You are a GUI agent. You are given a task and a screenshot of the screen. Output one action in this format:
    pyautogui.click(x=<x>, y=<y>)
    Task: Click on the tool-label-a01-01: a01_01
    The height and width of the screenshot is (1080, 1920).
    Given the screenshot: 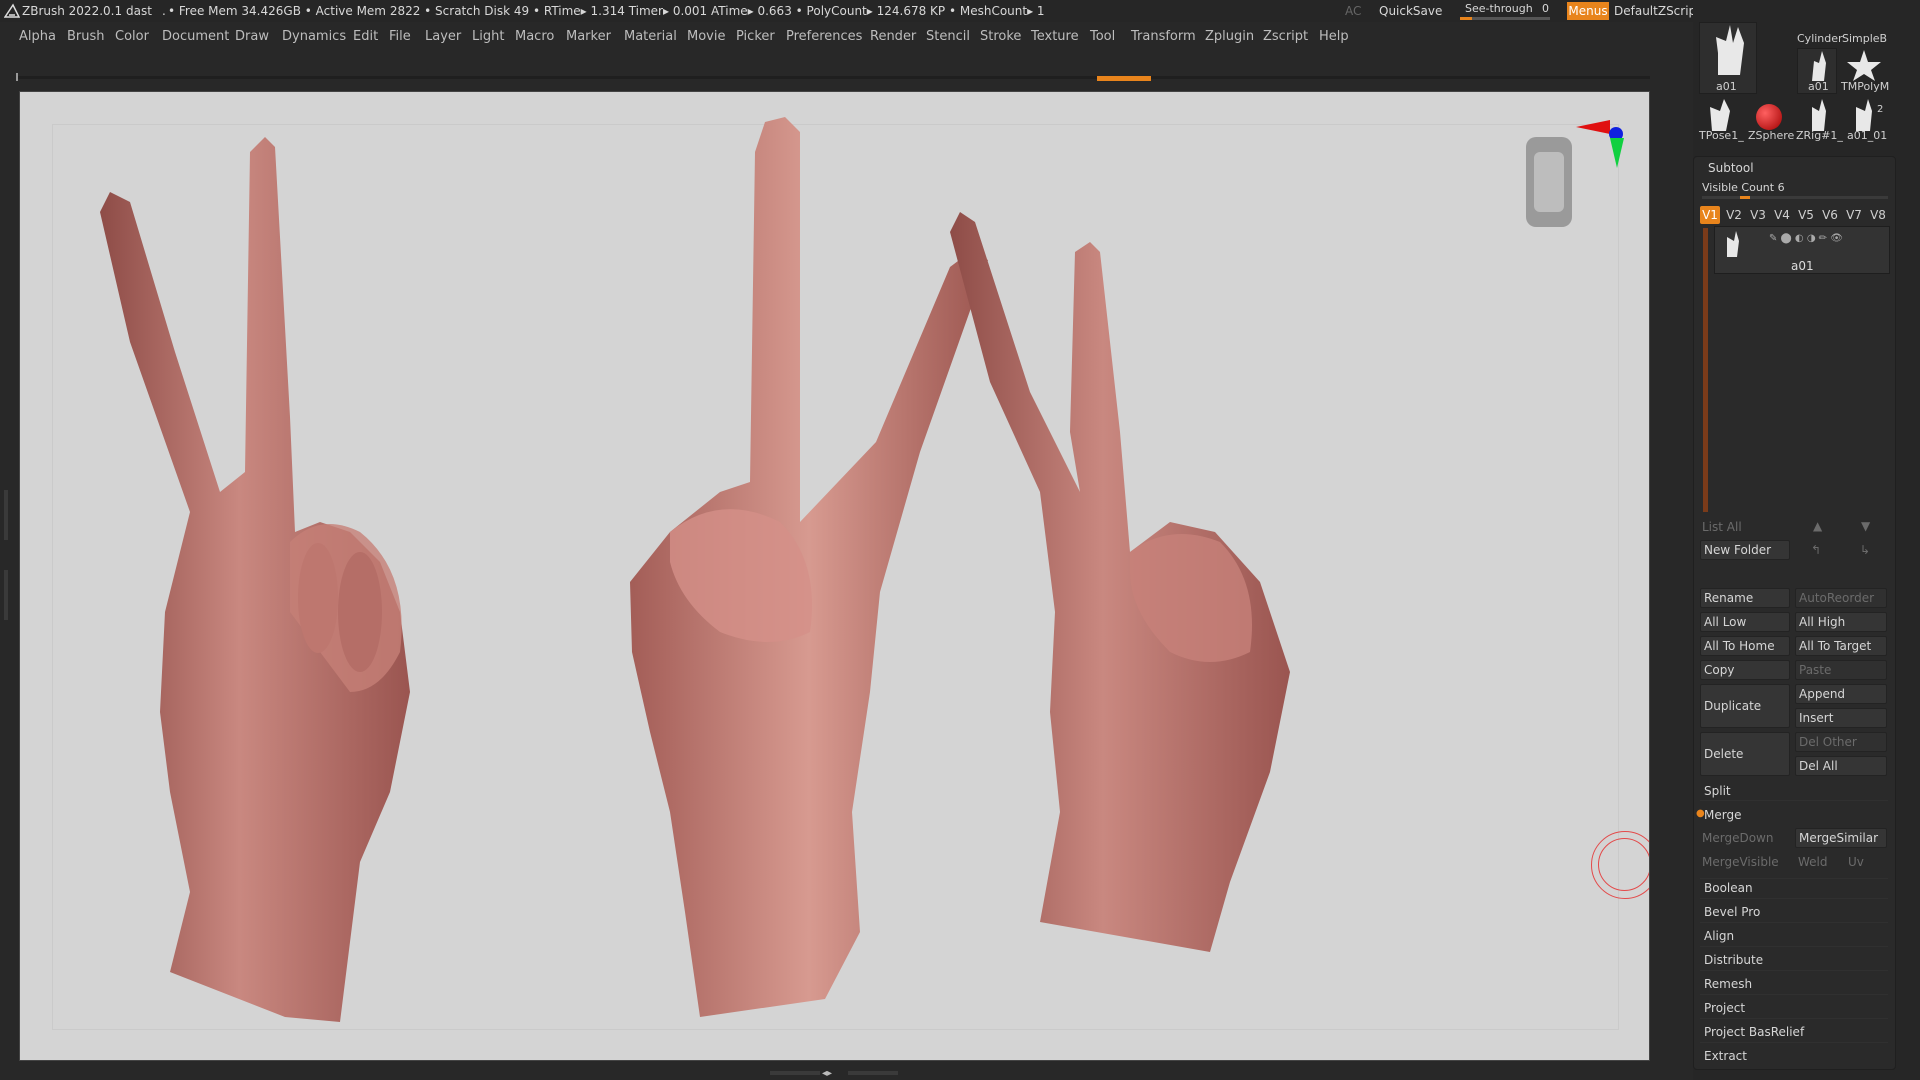 What is the action you would take?
    pyautogui.click(x=1867, y=135)
    